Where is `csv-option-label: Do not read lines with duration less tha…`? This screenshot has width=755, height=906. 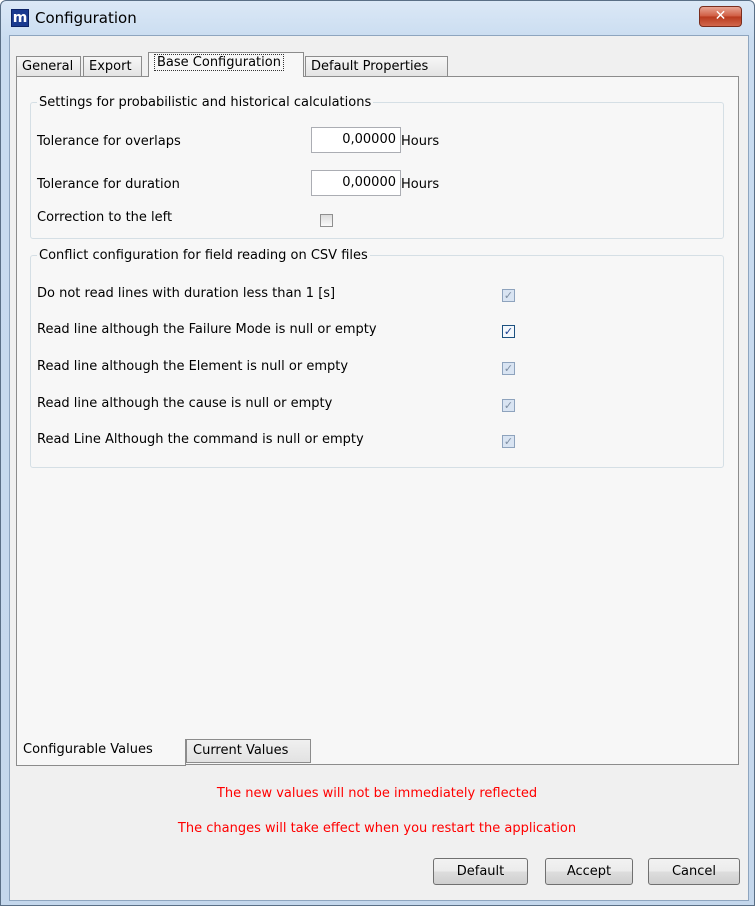 csv-option-label: Do not read lines with duration less tha… is located at coordinates (186, 293).